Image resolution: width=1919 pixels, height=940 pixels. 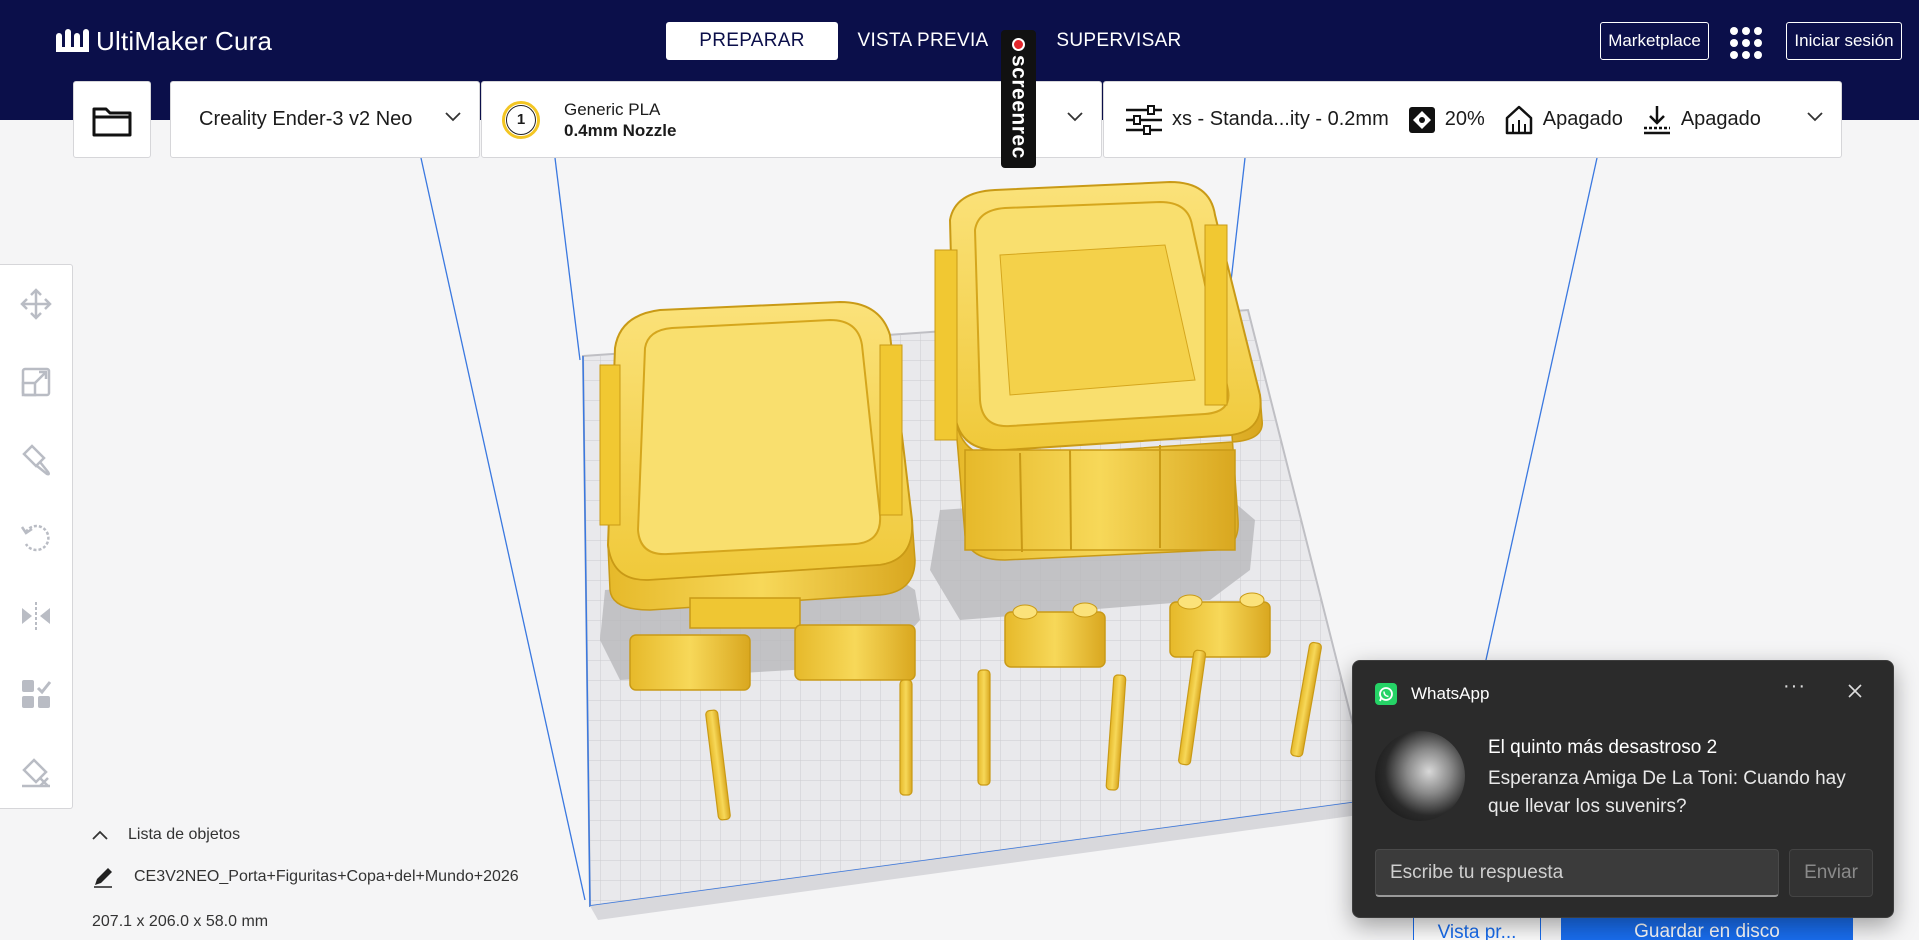 I want to click on tab-supervisar: SUPERVISAR, so click(x=1119, y=41).